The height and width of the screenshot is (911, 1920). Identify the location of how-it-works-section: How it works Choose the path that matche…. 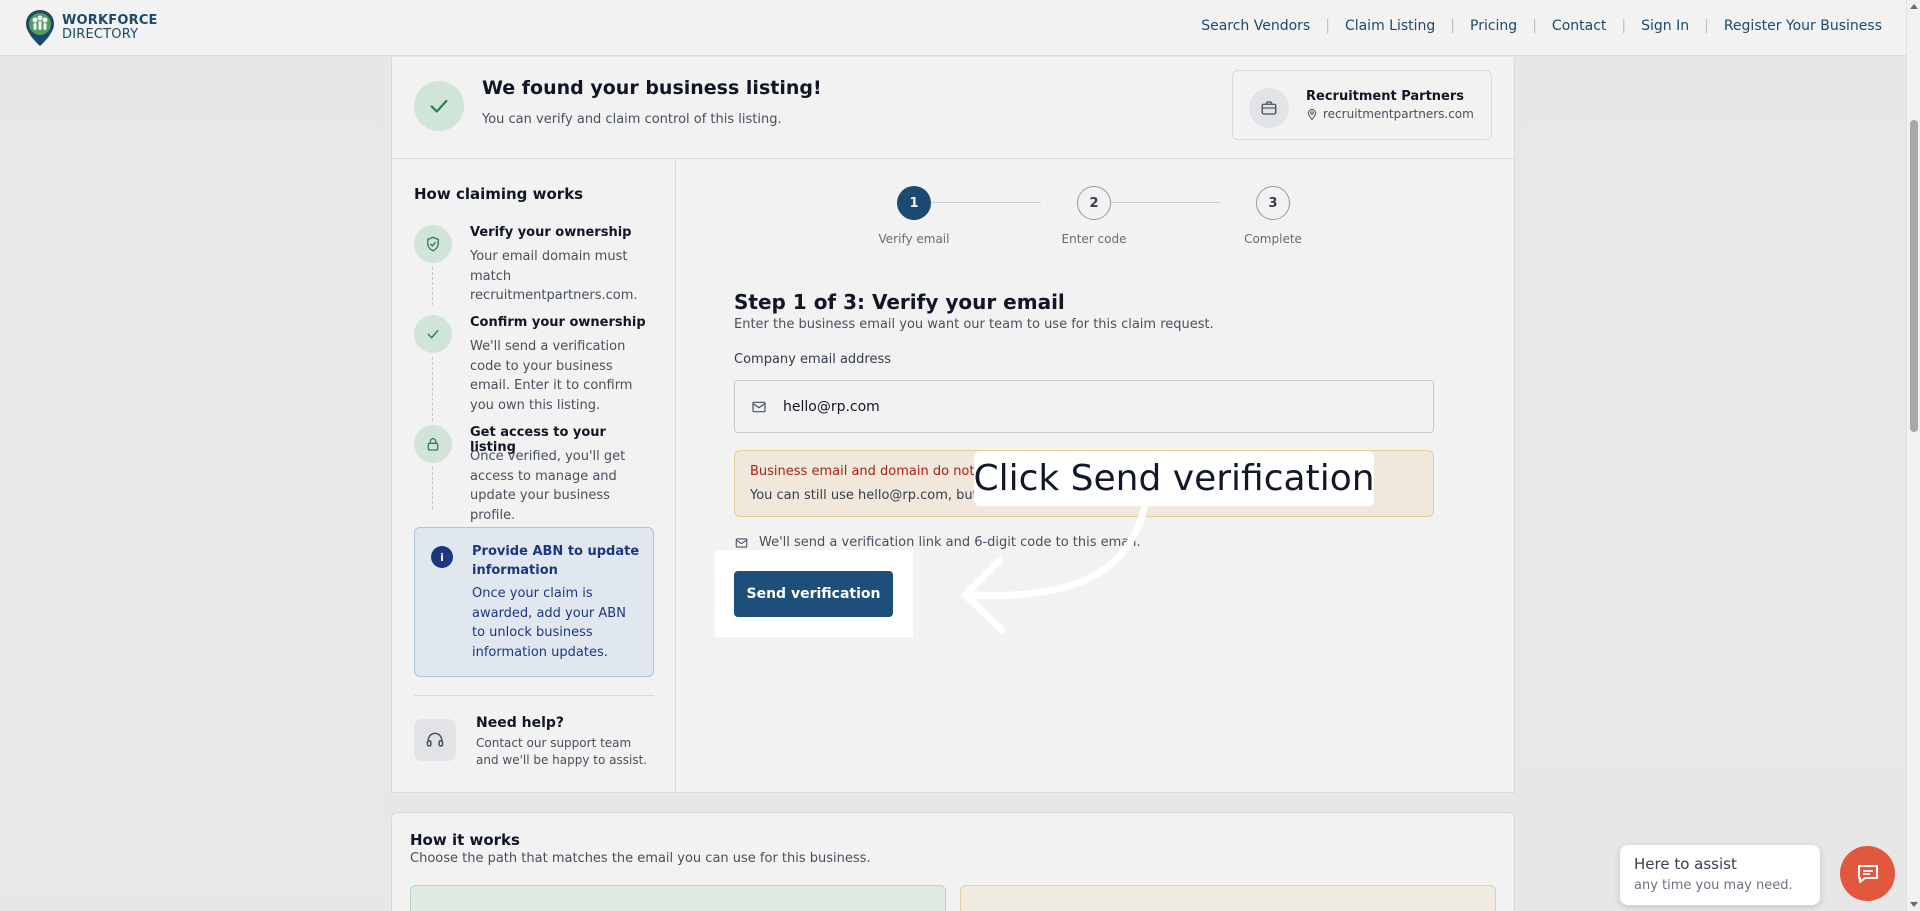
(953, 861).